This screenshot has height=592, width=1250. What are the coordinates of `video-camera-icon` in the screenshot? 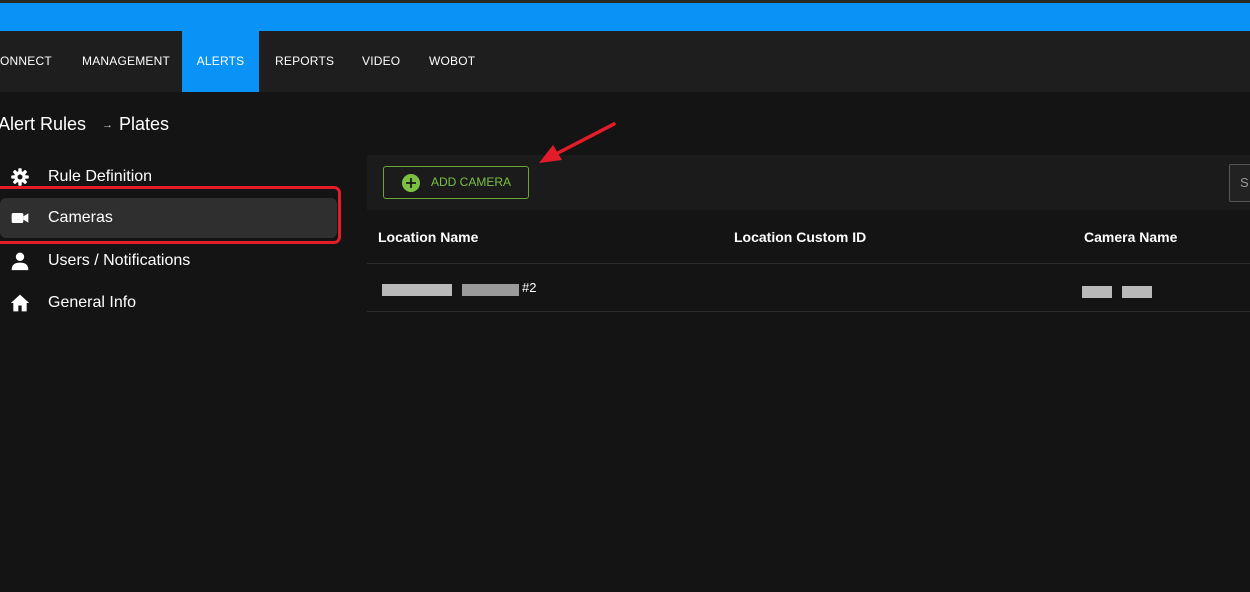 It's located at (20, 218).